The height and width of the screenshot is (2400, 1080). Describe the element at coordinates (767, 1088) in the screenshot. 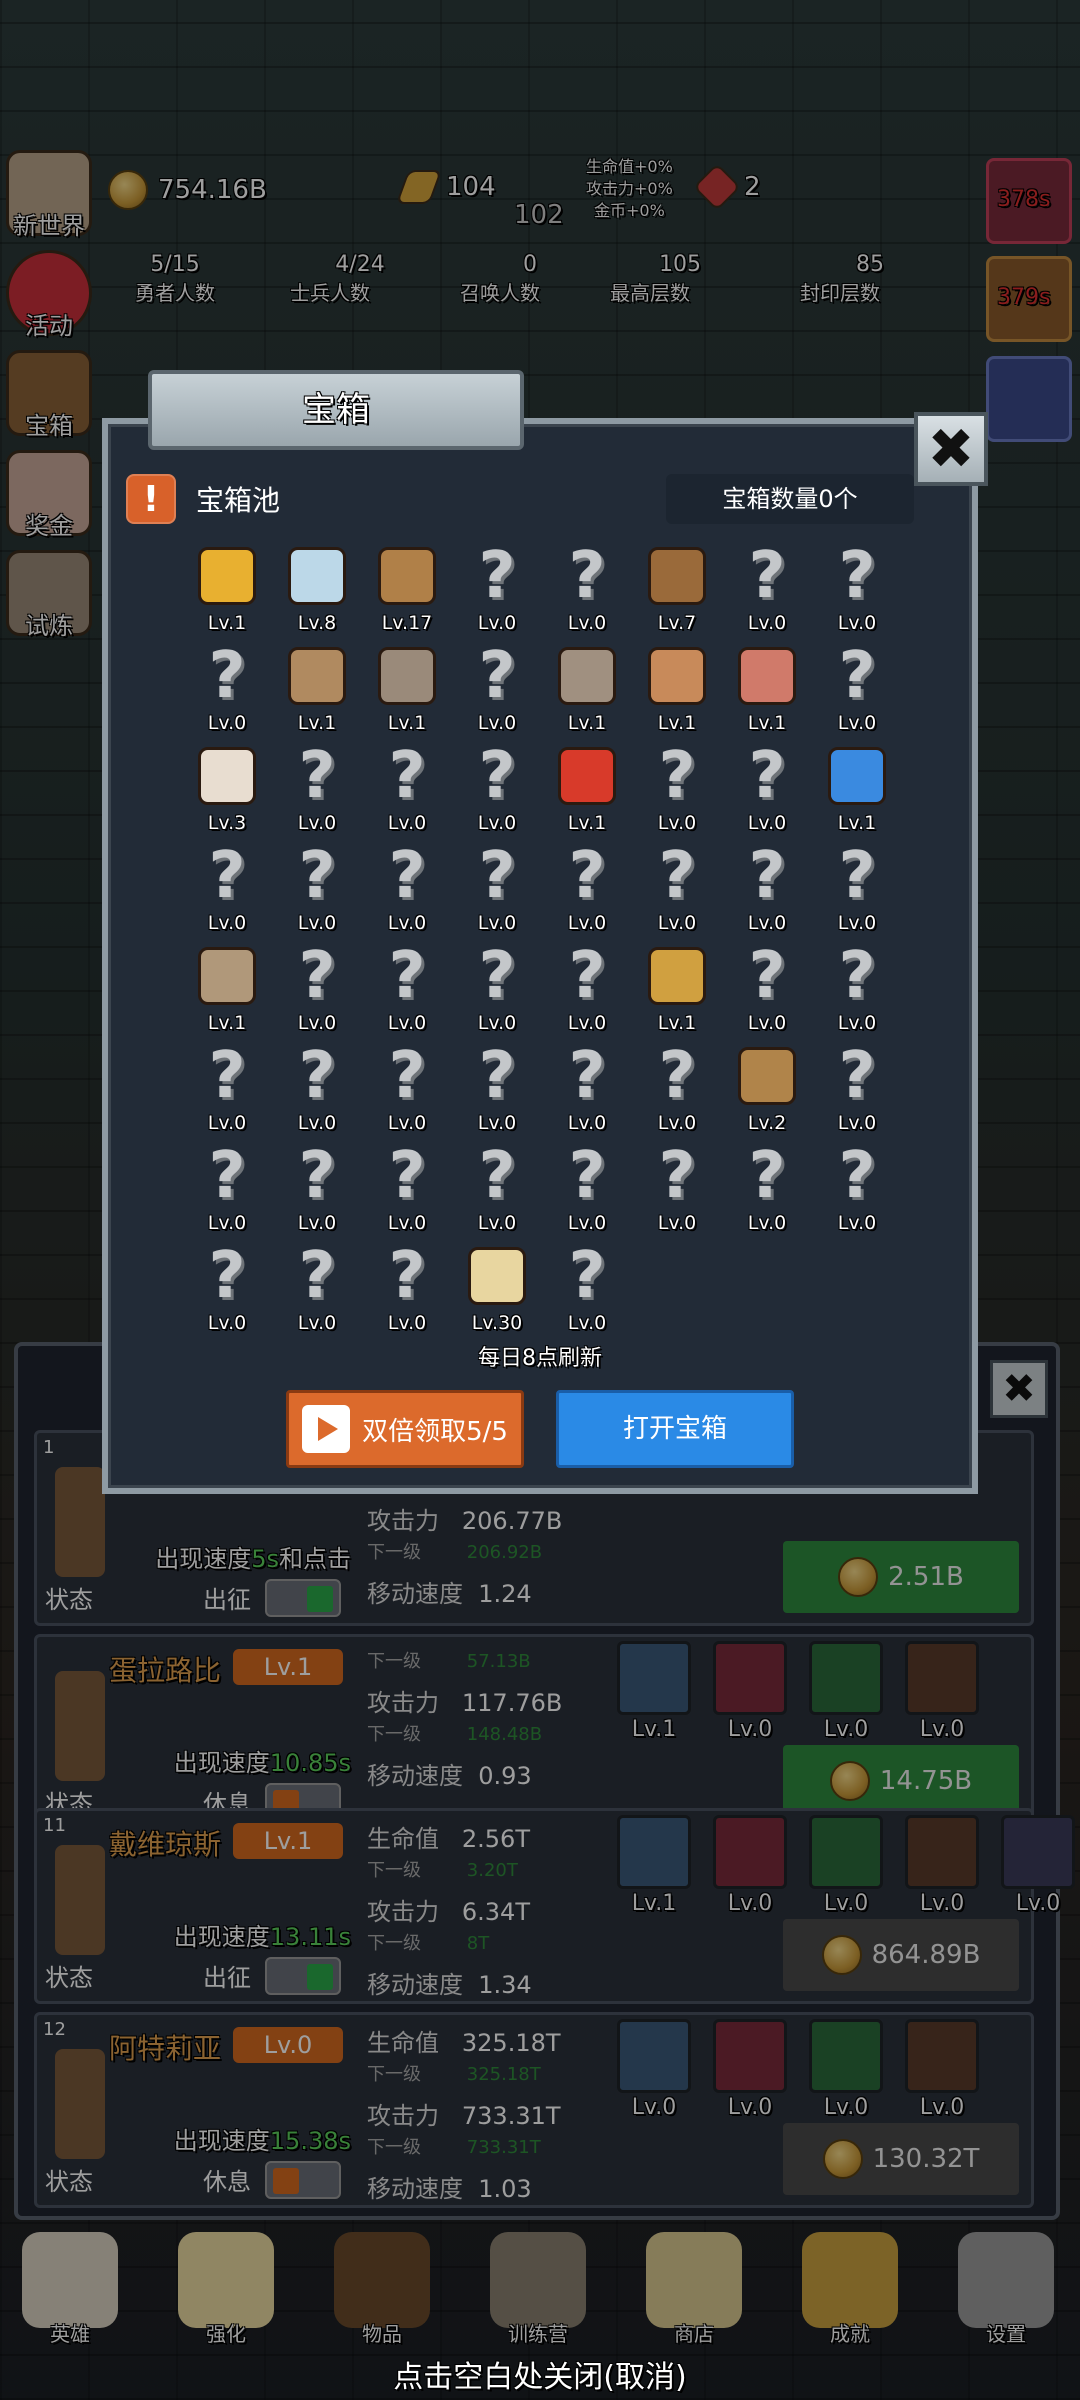

I see `chest-pool-item: Lv.2` at that location.